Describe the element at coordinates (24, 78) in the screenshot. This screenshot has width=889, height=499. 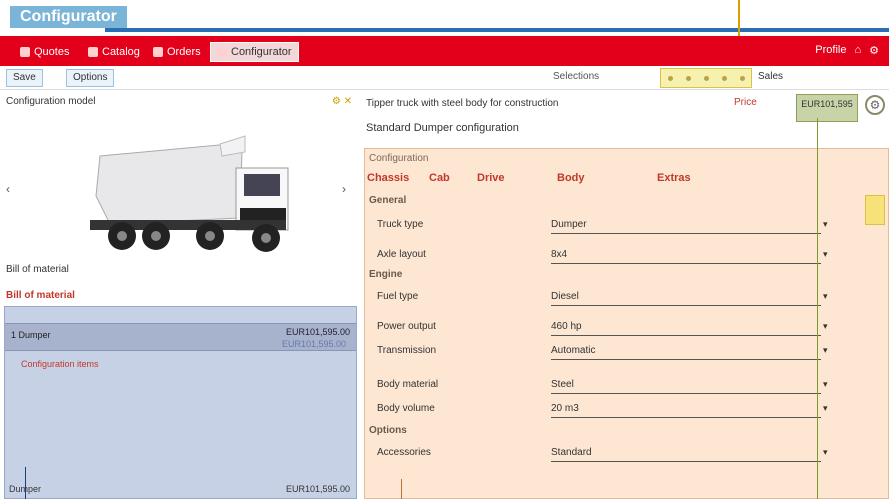
I see `save-button: Save` at that location.